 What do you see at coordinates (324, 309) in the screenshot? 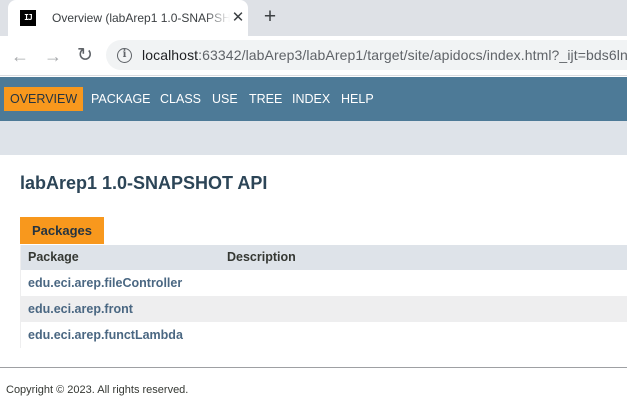
I see `table-row: edu.eci.arep.front` at bounding box center [324, 309].